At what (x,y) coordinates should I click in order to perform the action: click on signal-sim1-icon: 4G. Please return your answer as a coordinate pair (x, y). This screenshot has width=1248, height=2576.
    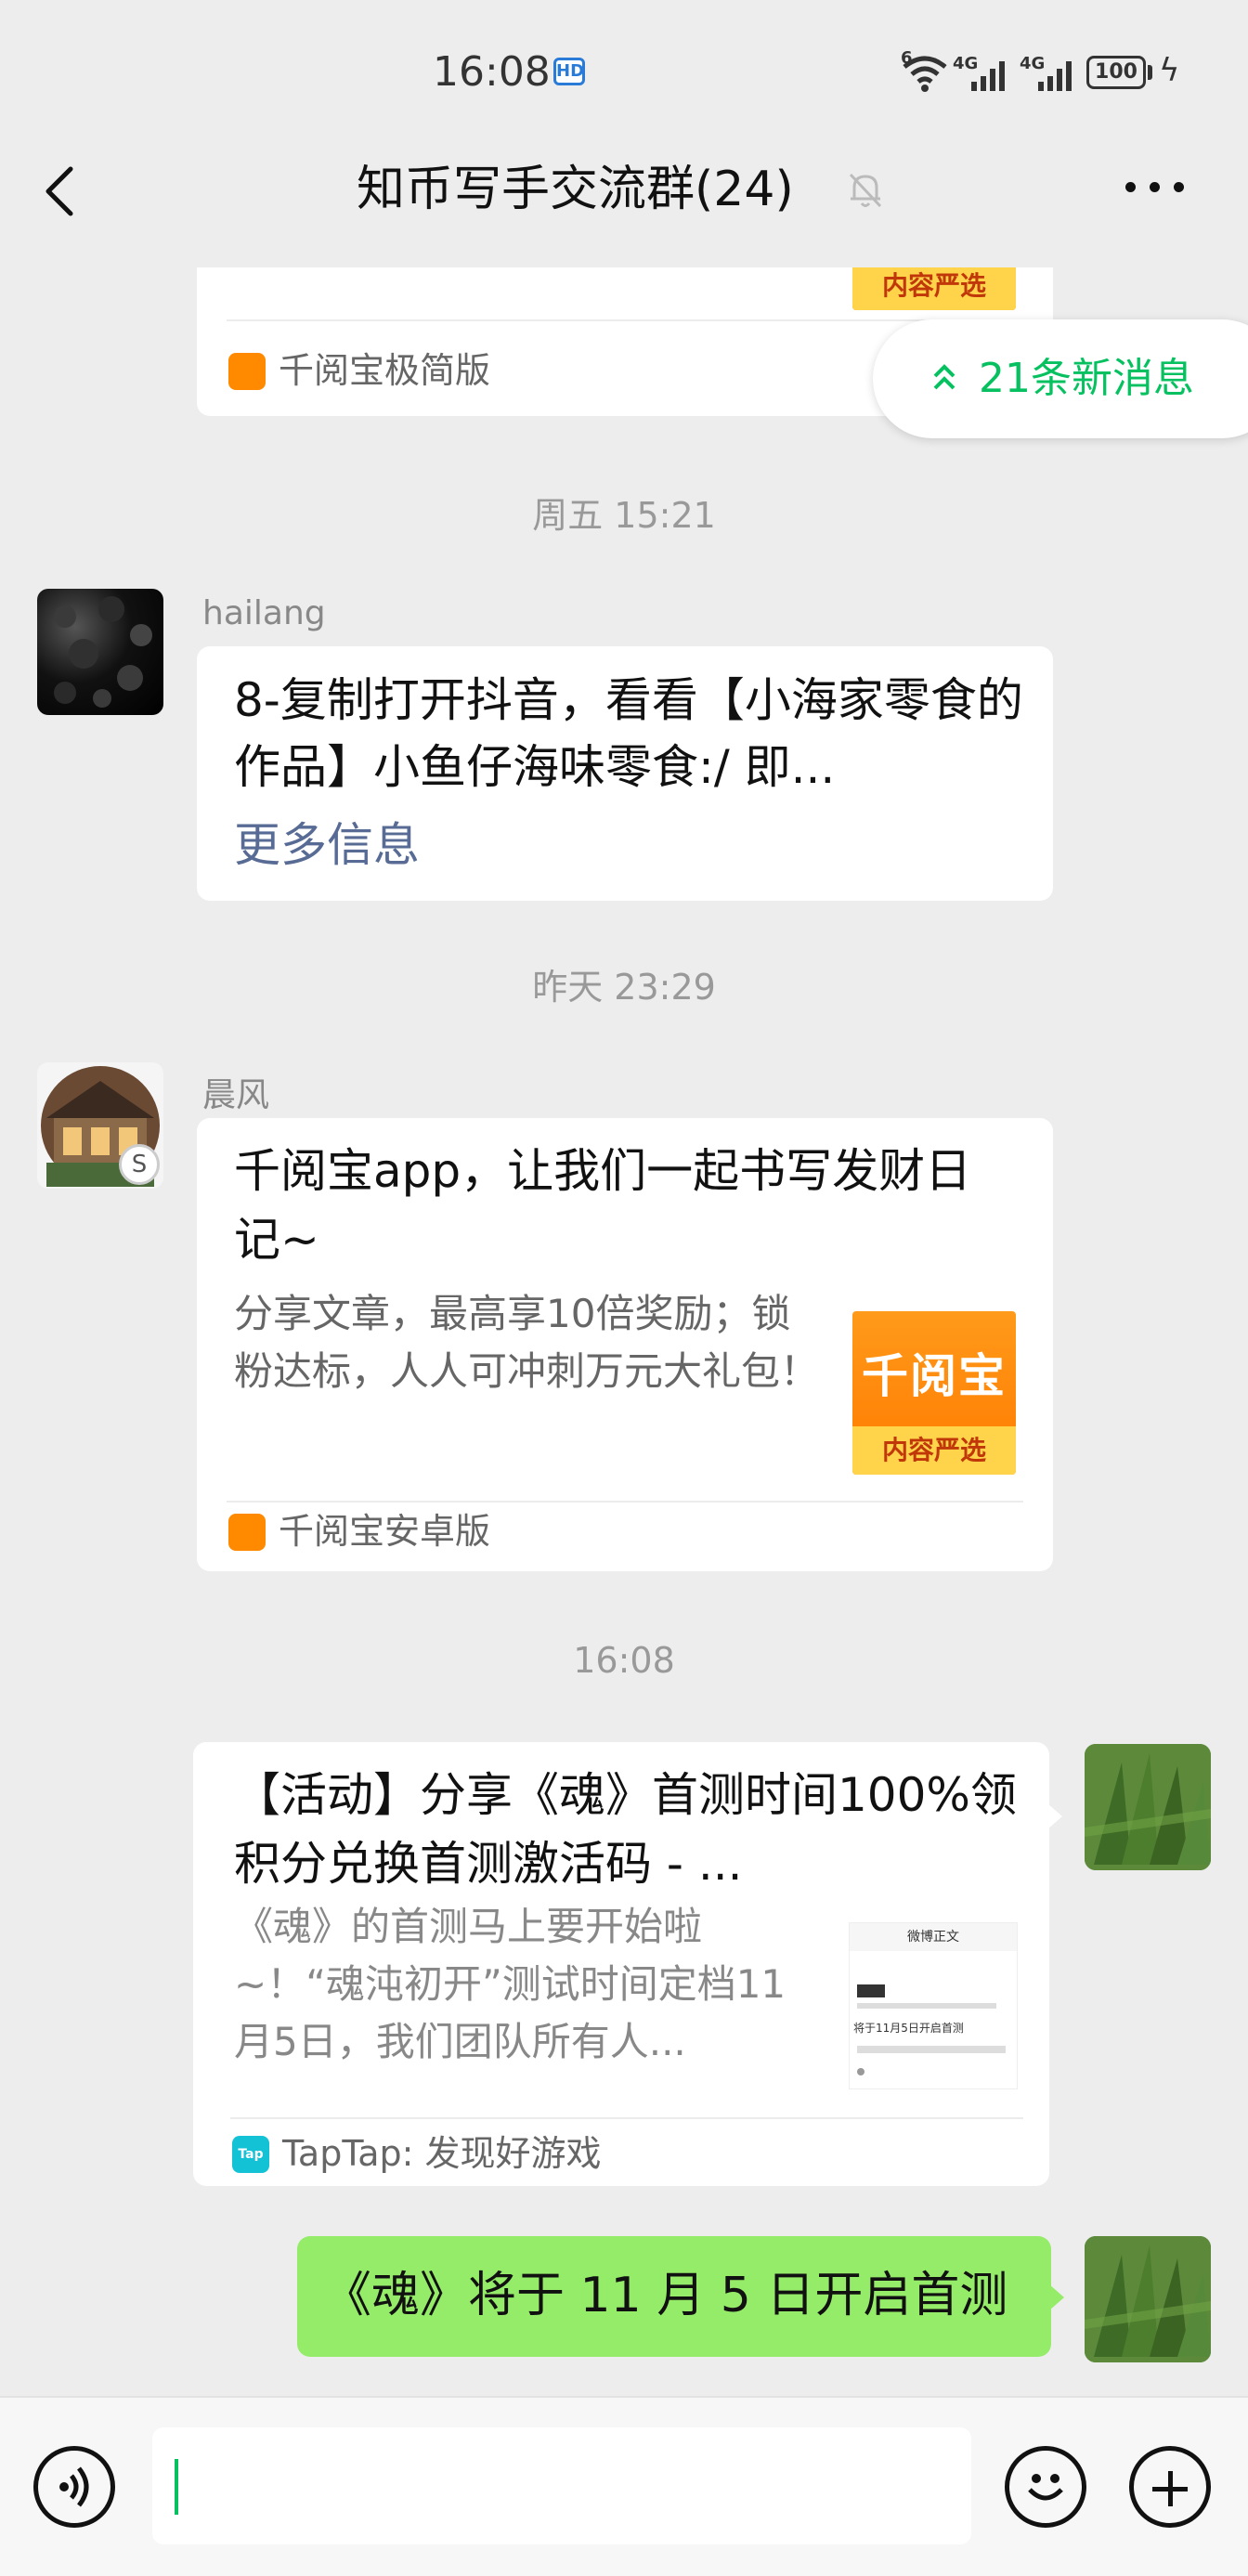
    Looking at the image, I should click on (984, 72).